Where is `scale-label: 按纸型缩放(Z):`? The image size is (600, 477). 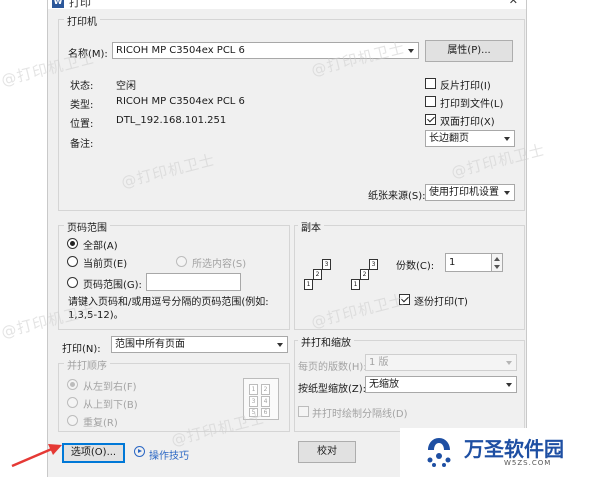
scale-label: 按纸型缩放(Z): is located at coordinates (332, 389).